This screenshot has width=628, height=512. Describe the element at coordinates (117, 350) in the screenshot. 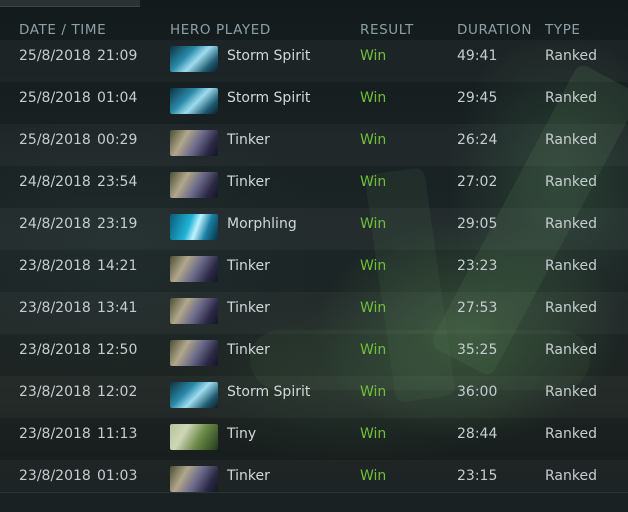

I see `match-time: 12:50` at that location.